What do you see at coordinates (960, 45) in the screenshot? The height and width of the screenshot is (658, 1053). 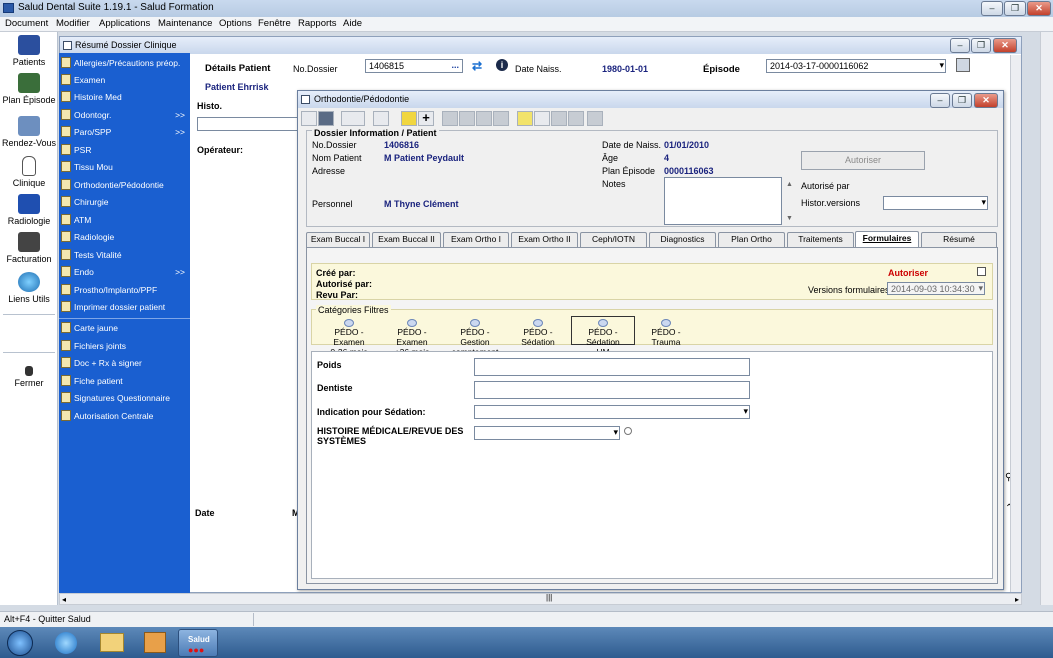 I see `main-minimize-button: –` at bounding box center [960, 45].